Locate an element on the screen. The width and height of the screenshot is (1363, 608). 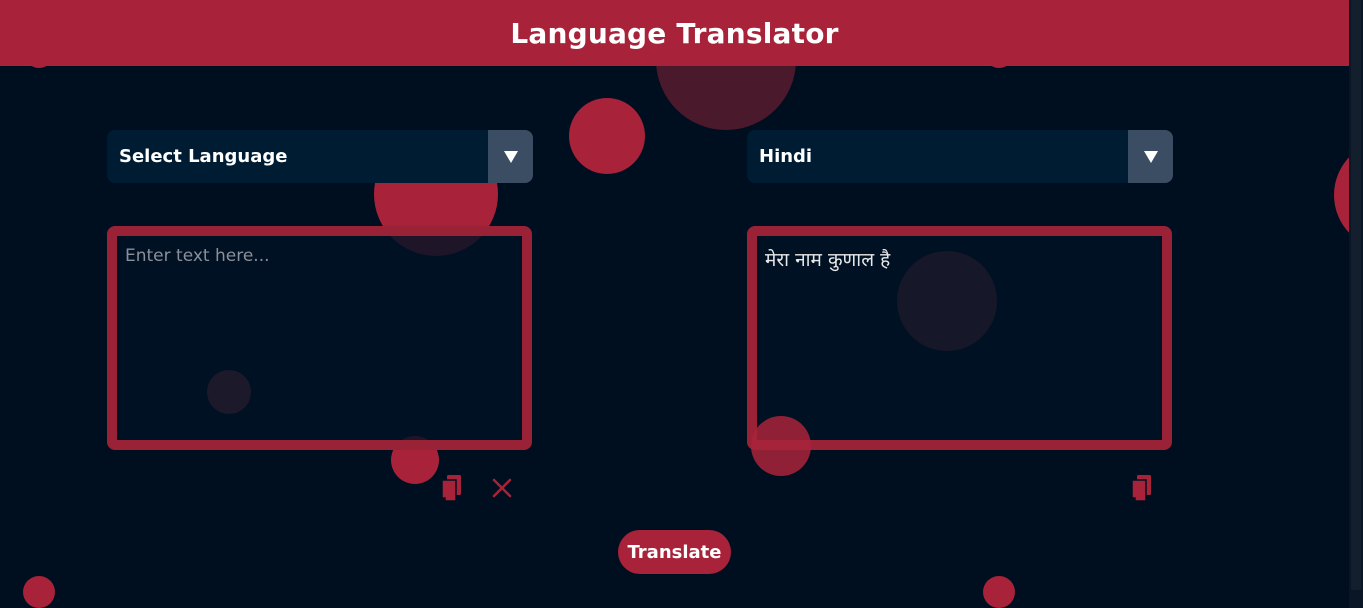
source-language-select: Select Language is located at coordinates (320, 156).